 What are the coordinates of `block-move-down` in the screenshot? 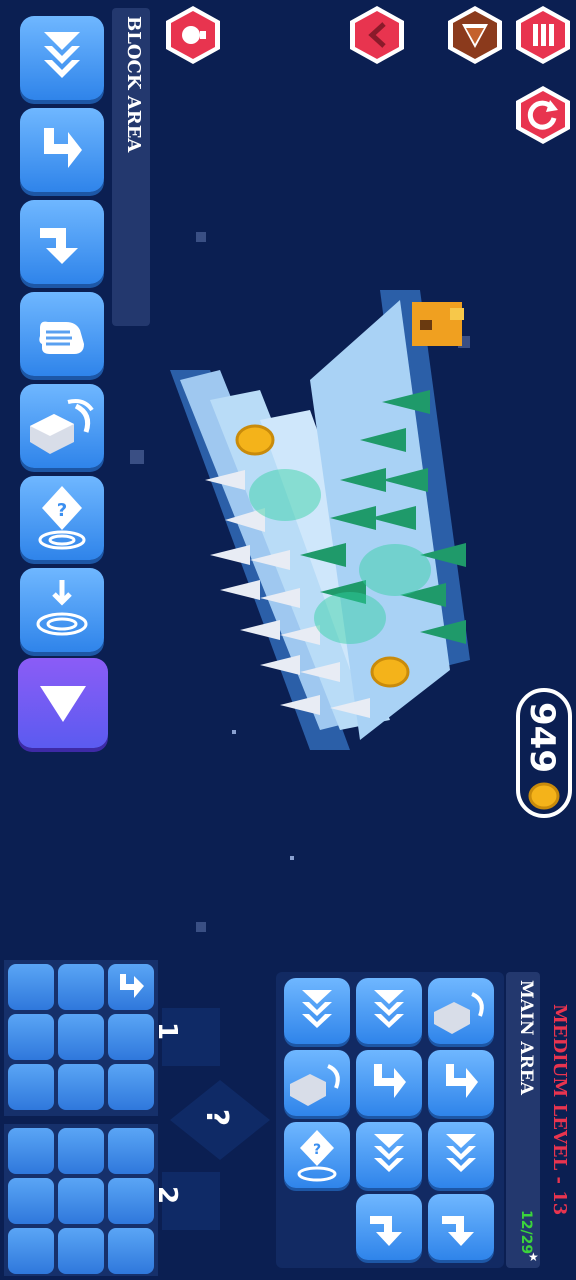 It's located at (62, 58).